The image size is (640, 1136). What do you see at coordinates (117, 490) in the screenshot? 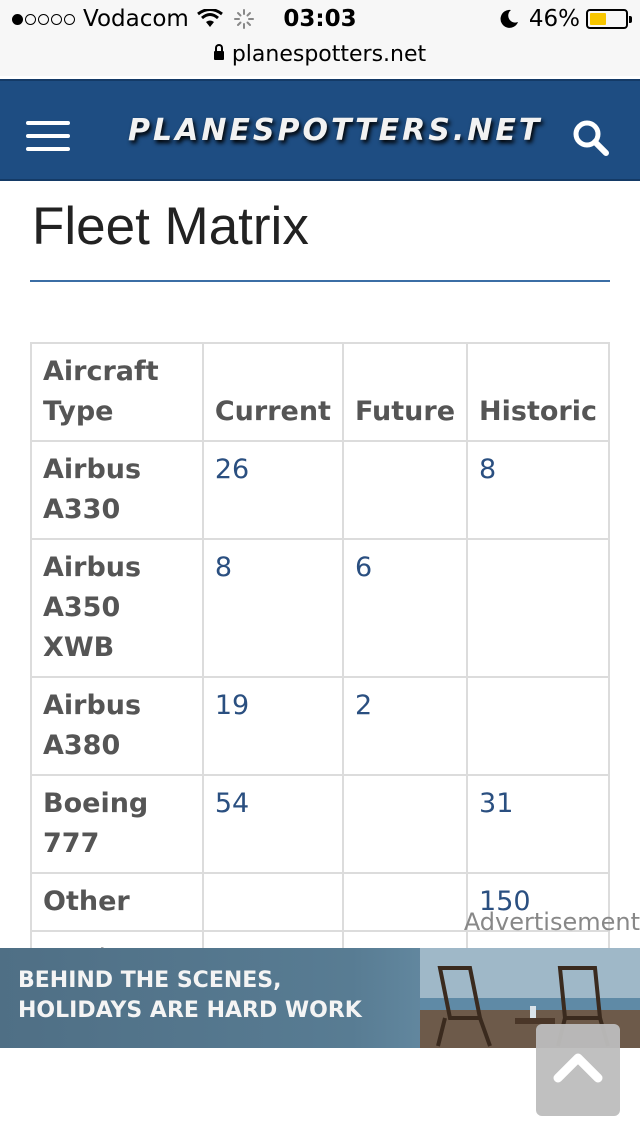
I see `cell-aircraft-type: Airbus A330` at bounding box center [117, 490].